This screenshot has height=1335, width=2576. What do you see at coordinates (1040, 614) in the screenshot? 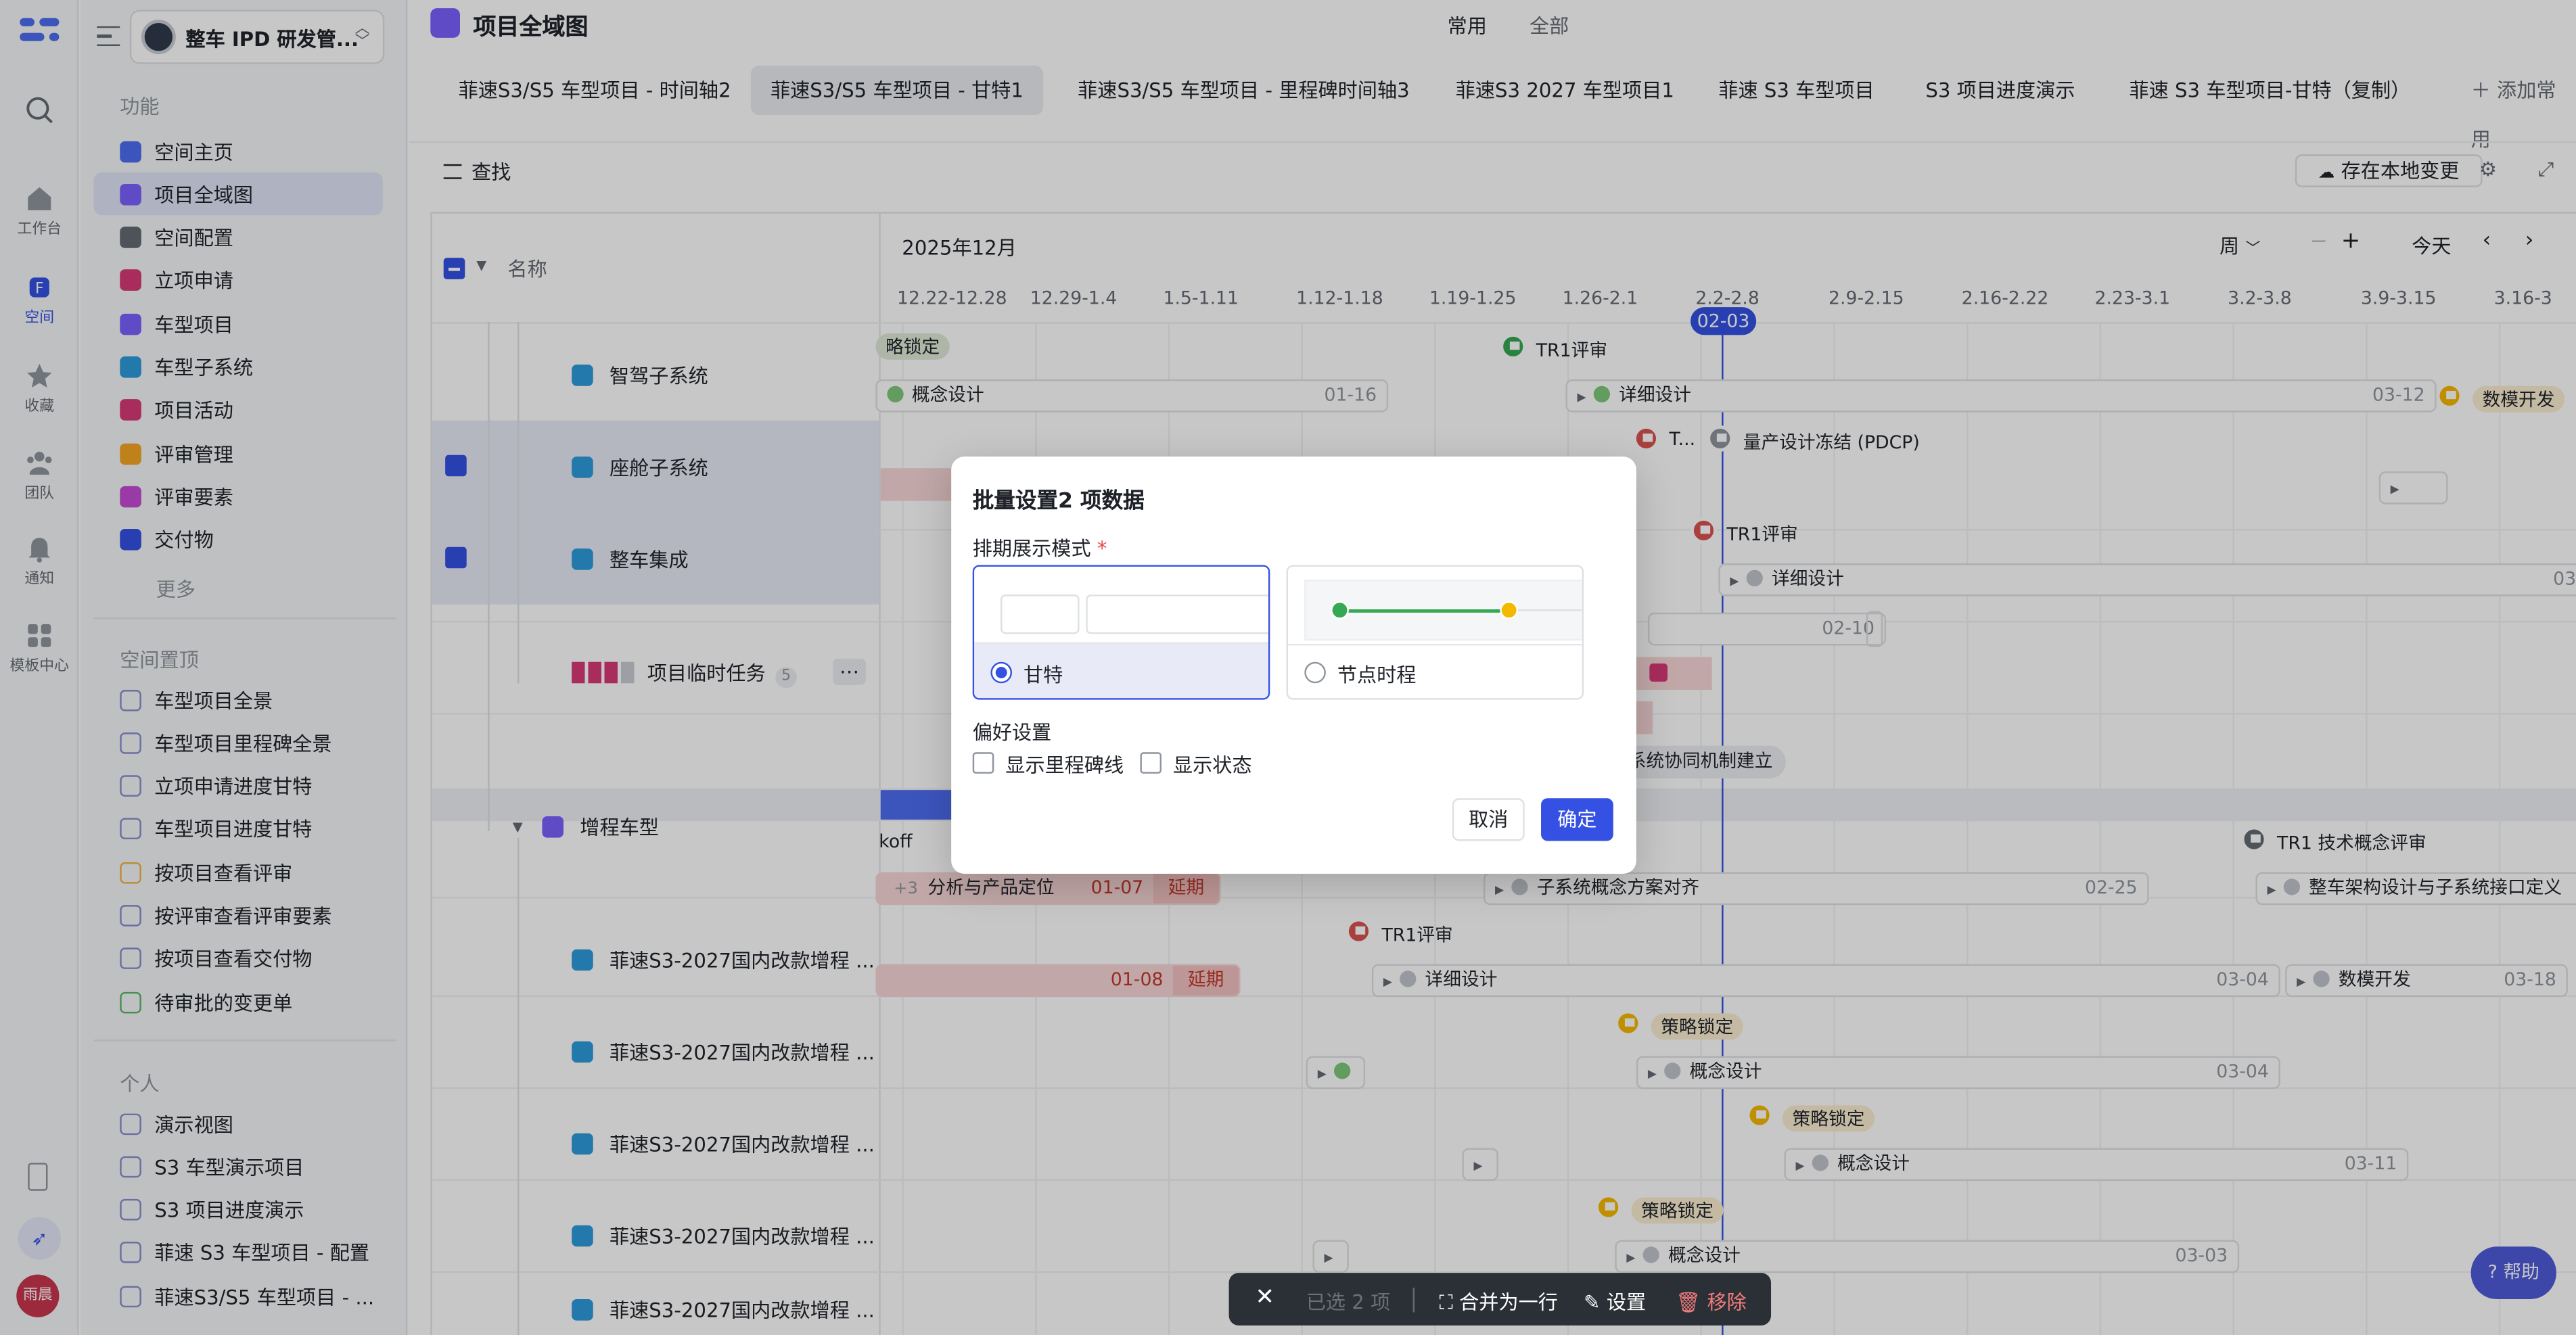
I see `gantt-preview` at bounding box center [1040, 614].